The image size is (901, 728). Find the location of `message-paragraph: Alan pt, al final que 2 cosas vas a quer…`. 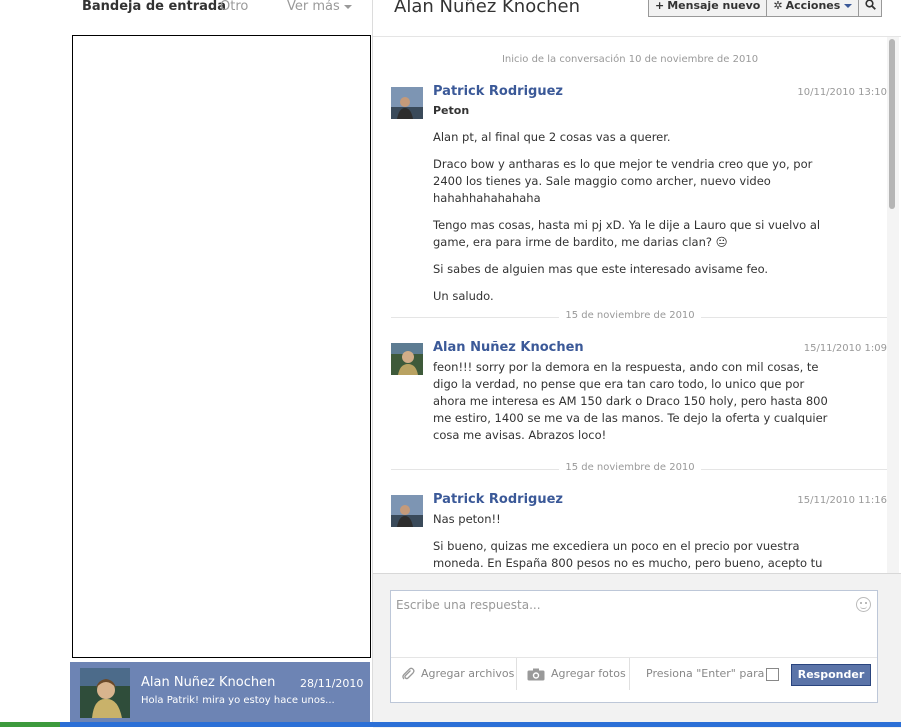

message-paragraph: Alan pt, al final que 2 cosas vas a quer… is located at coordinates (552, 137).